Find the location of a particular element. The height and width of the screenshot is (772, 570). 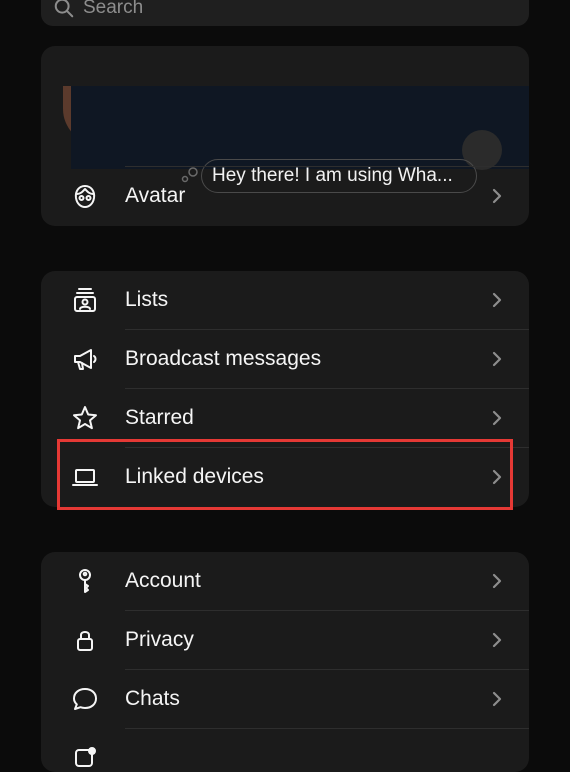

lock-icon is located at coordinates (85, 640).